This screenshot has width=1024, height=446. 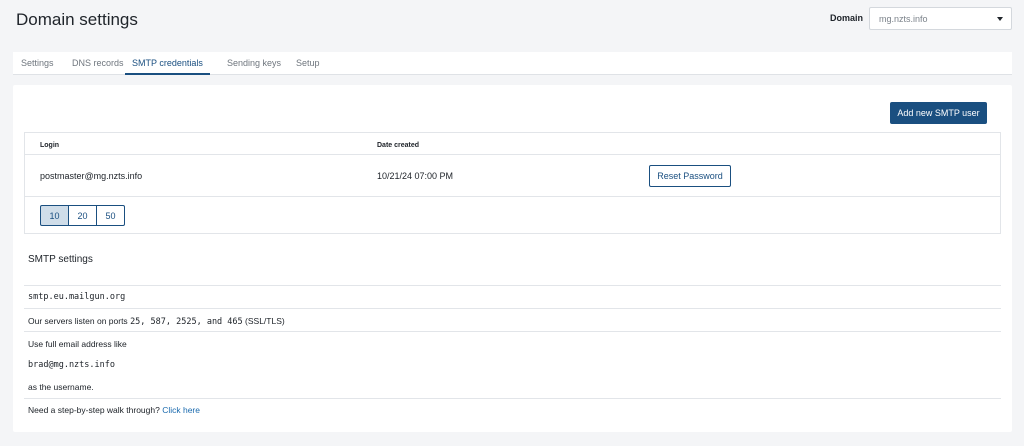 I want to click on add-smtp-user-button: Add new SMTP user, so click(x=938, y=113).